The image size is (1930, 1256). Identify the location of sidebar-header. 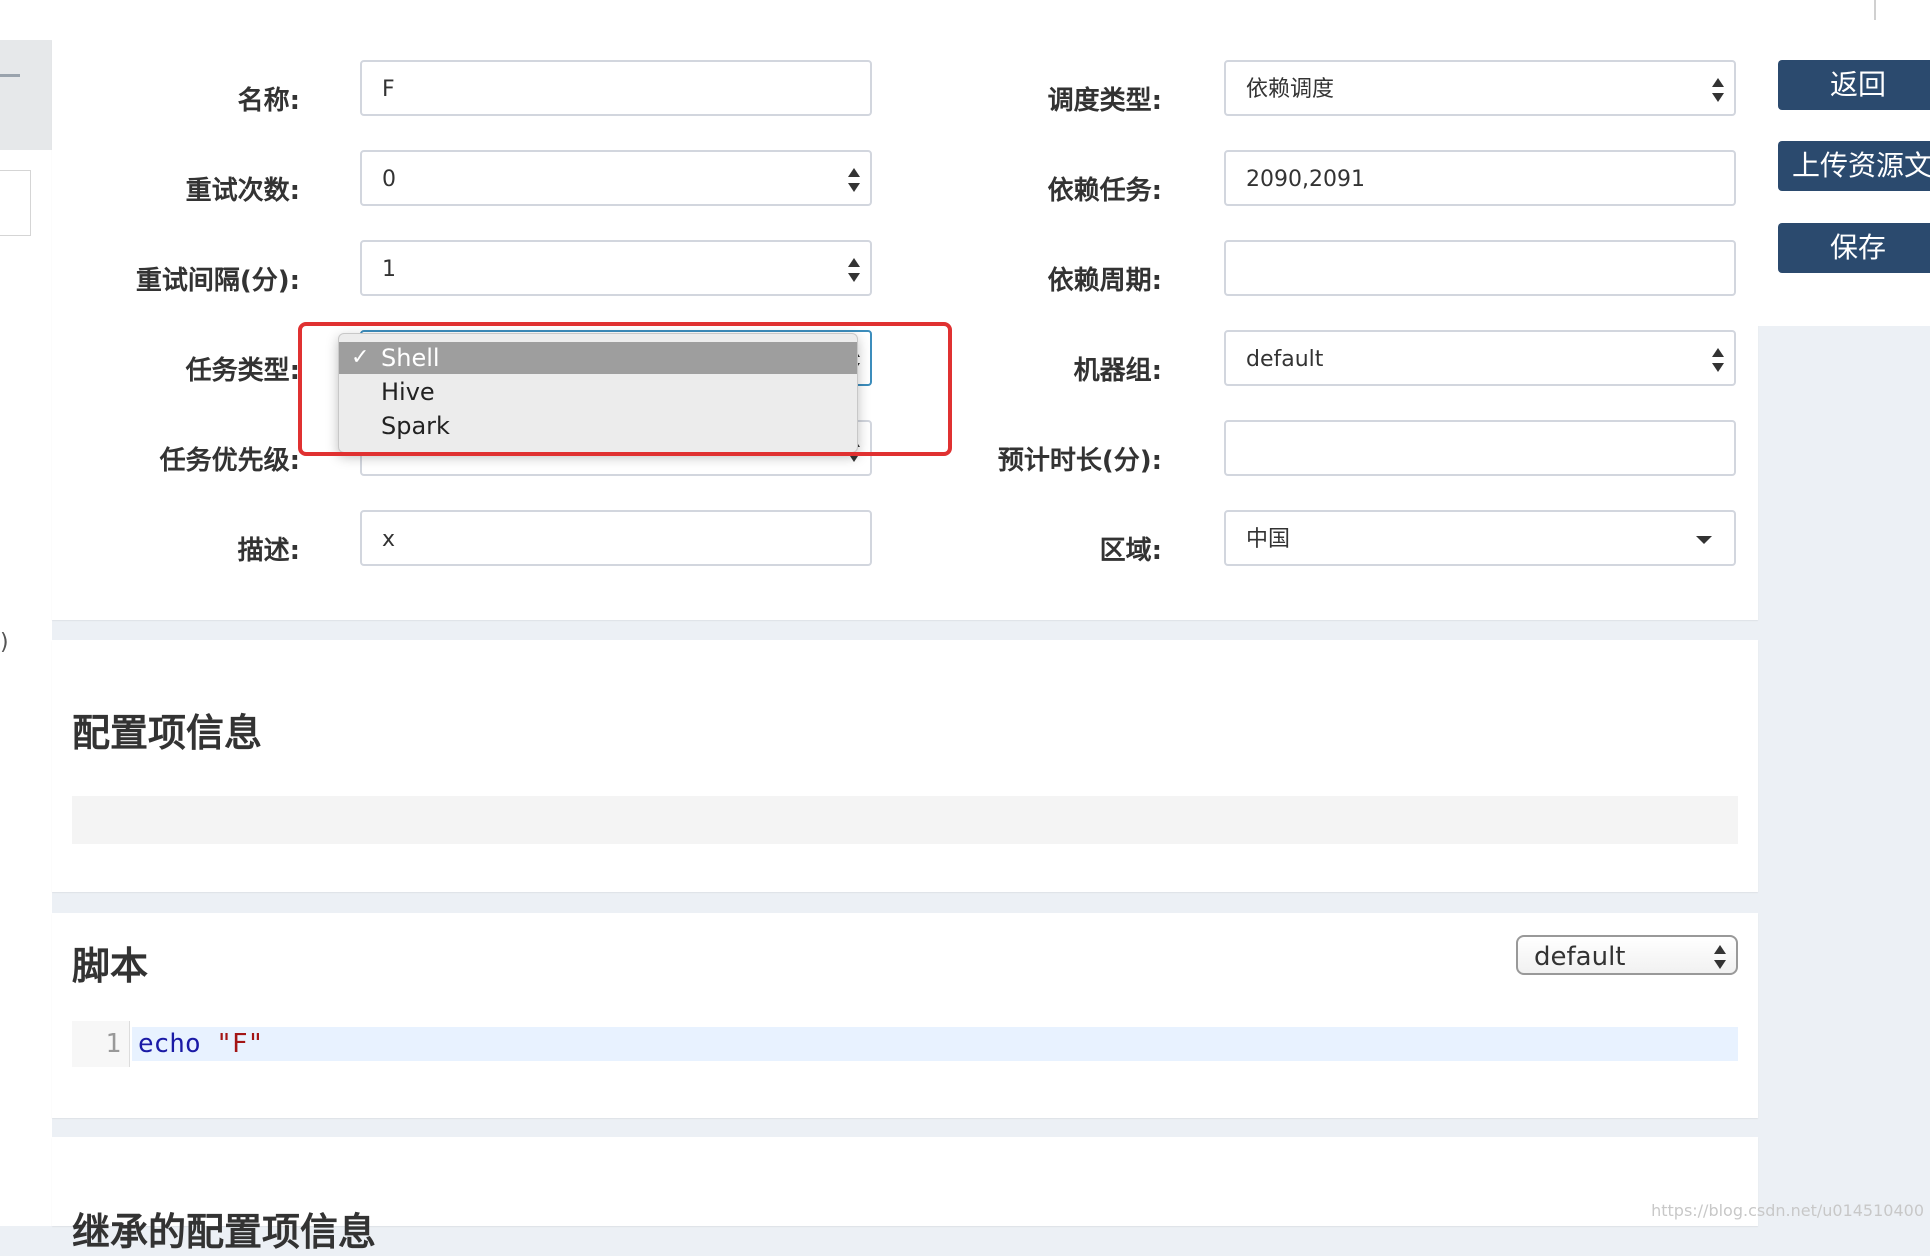
(26, 95).